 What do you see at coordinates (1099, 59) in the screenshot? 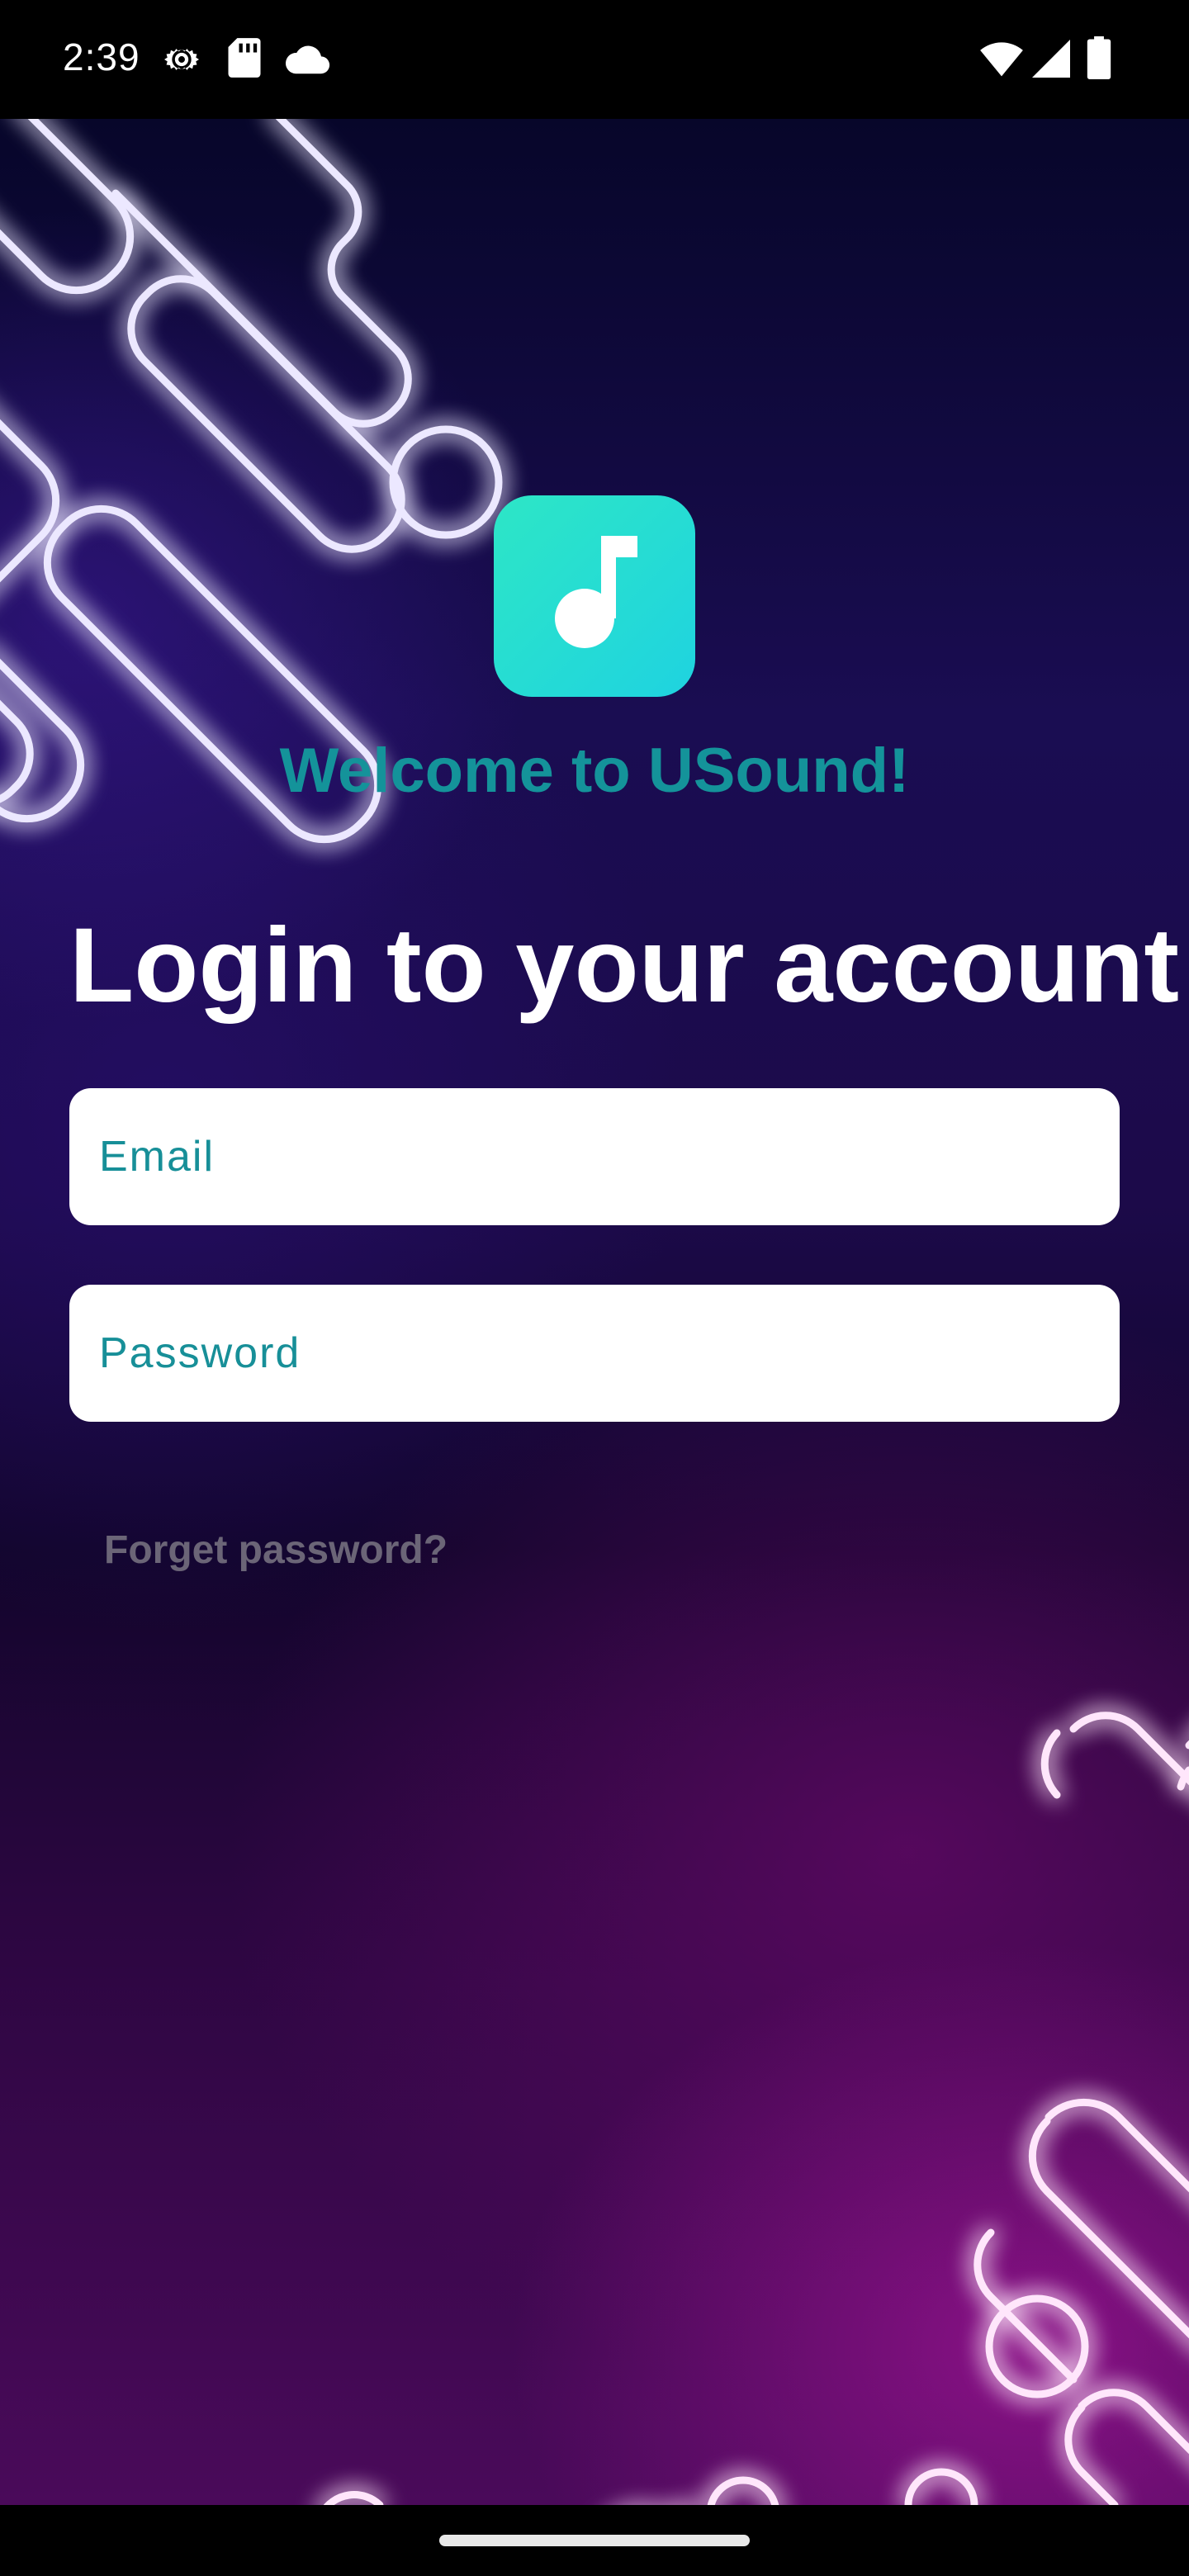
I see `battery-icon` at bounding box center [1099, 59].